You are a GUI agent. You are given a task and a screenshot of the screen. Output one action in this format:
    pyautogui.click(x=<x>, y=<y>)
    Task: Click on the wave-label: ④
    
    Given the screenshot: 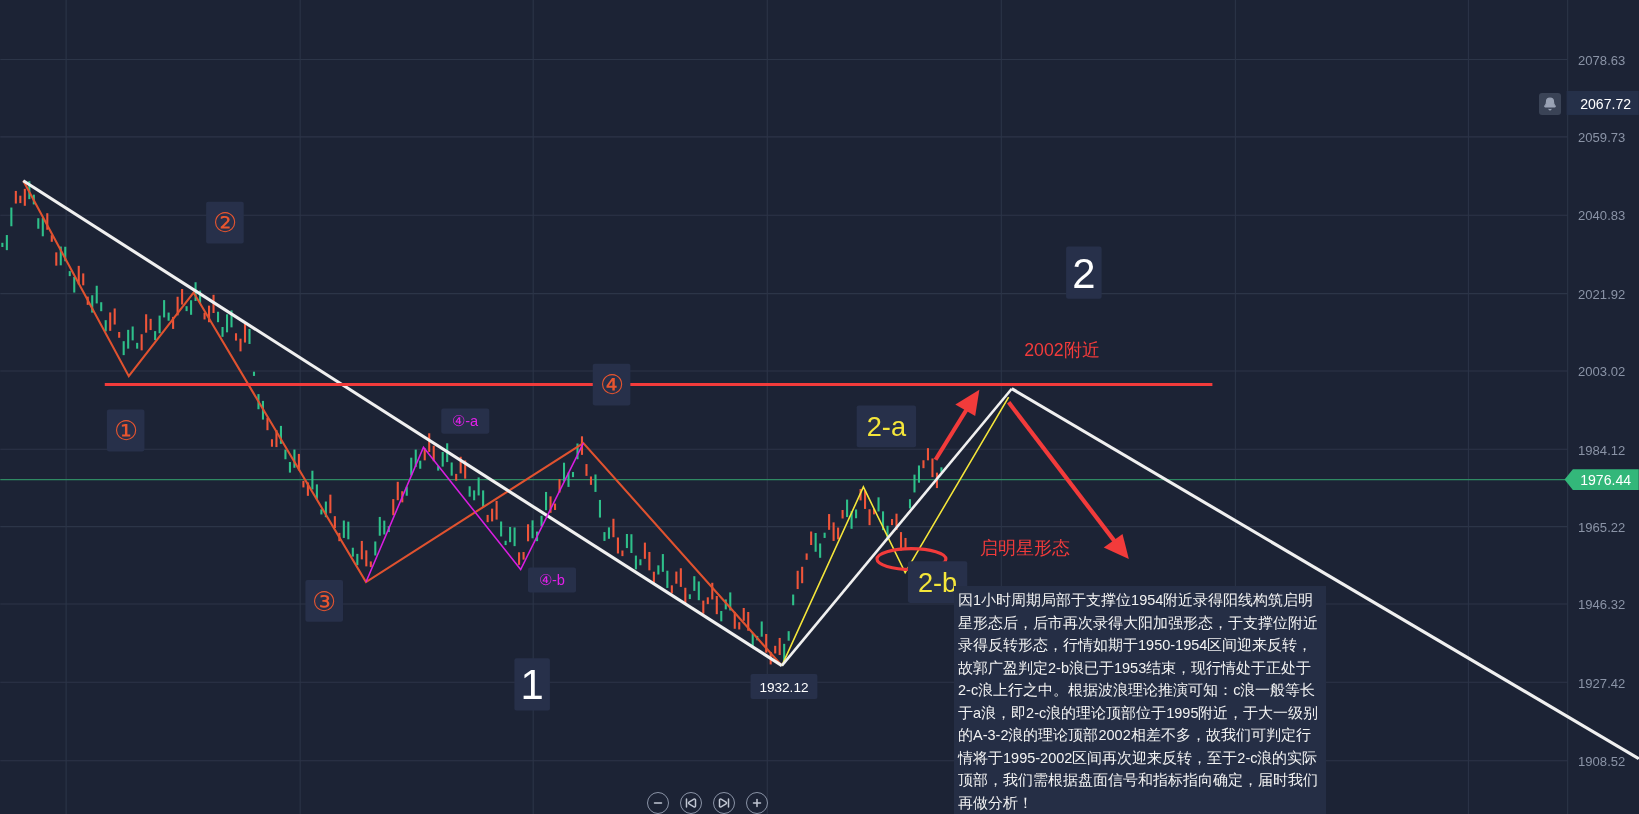 What is the action you would take?
    pyautogui.click(x=611, y=384)
    